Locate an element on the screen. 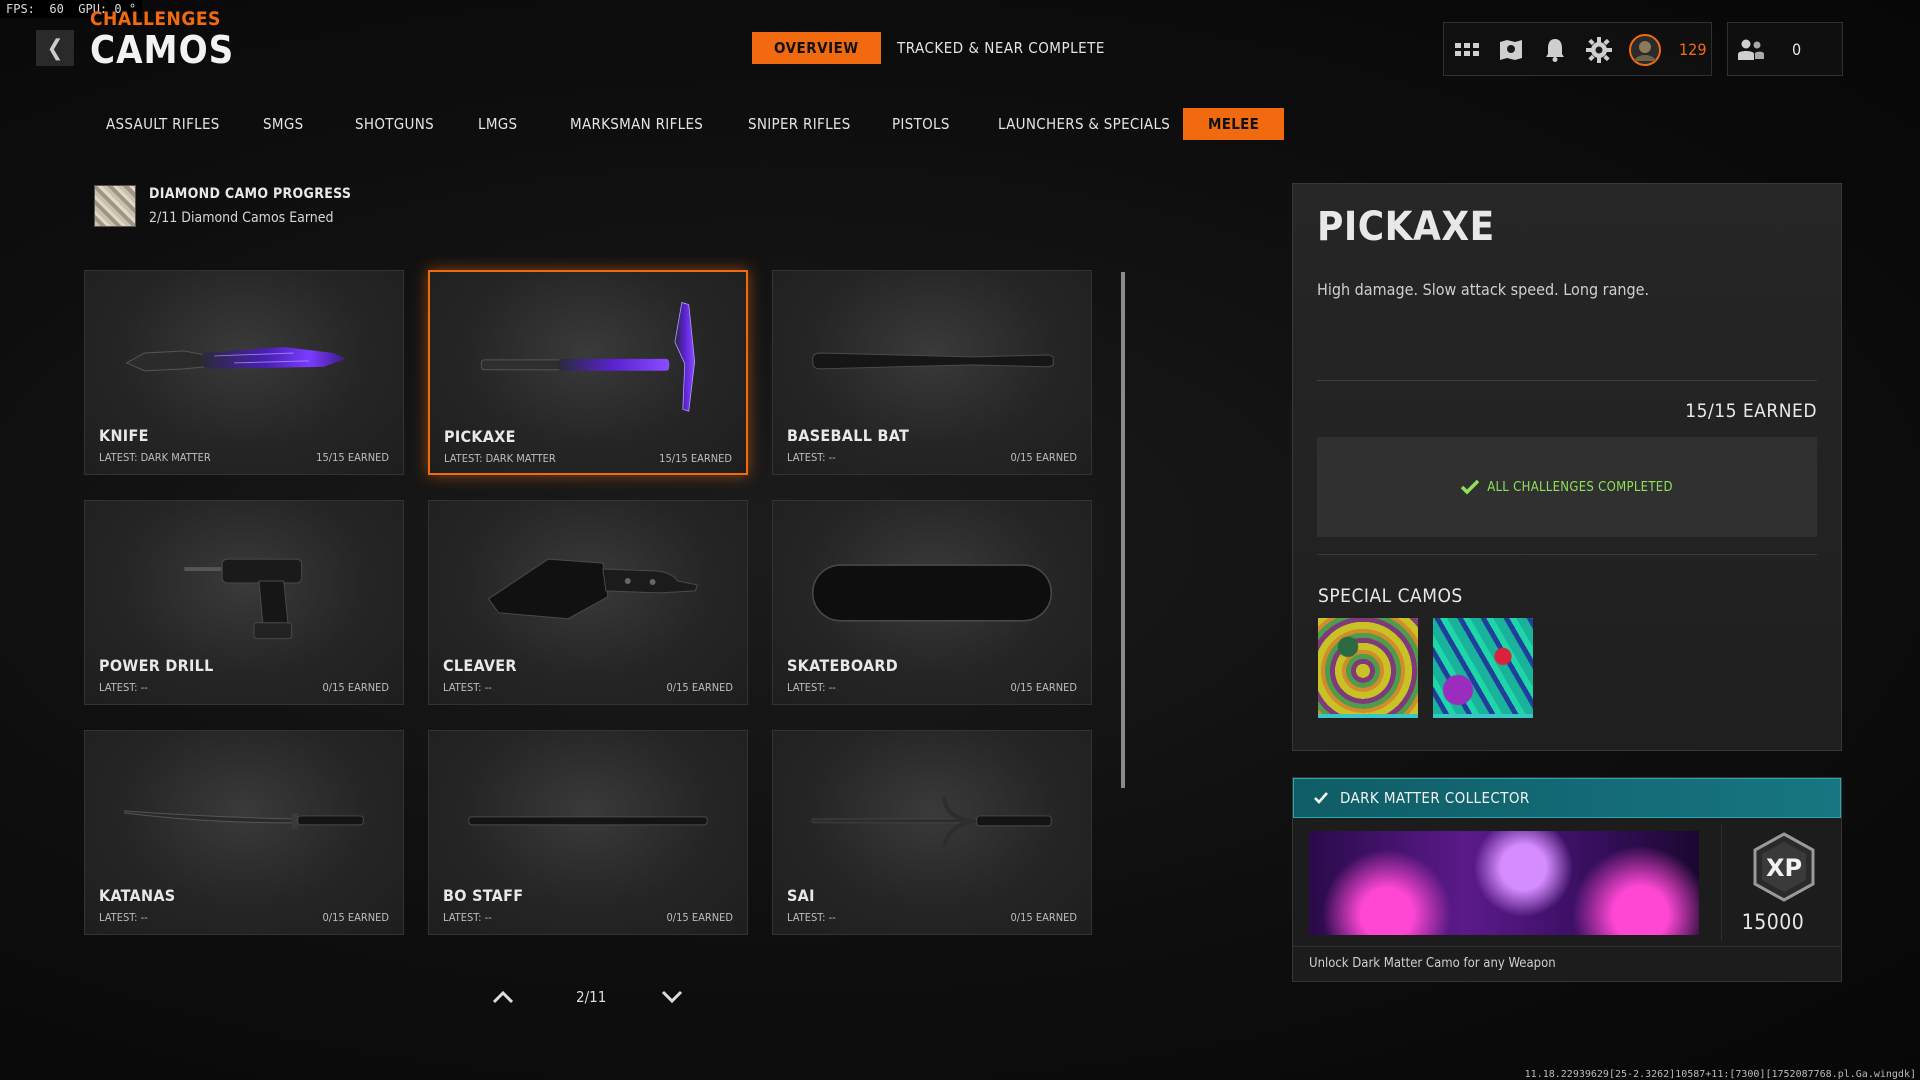 This screenshot has height=1080, width=1920. tab-overview: OVERVIEW is located at coordinates (816, 48).